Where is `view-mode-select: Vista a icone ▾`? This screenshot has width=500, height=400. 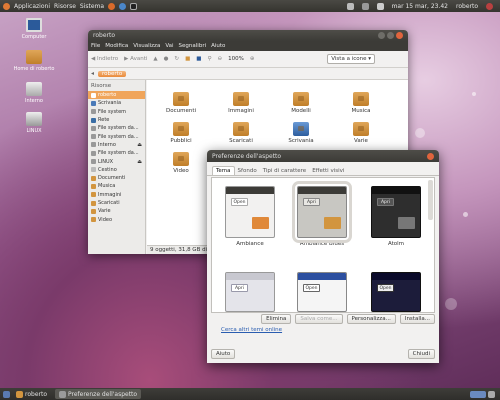
view-mode-select: Vista a icone ▾ is located at coordinates (351, 59).